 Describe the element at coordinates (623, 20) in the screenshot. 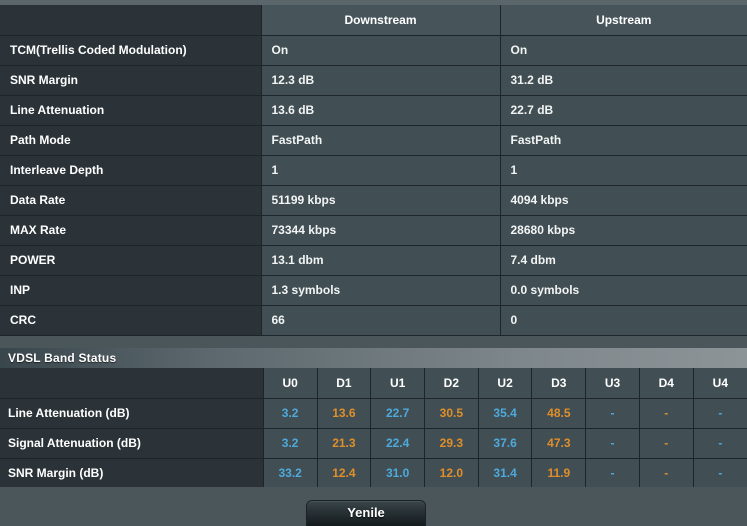

I see `status-header-upstream: Upstream` at that location.